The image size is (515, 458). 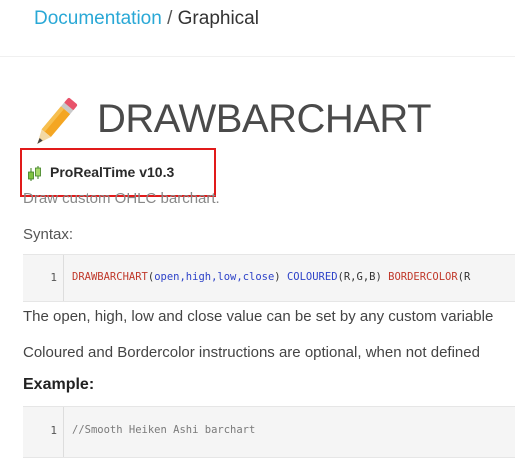 What do you see at coordinates (359, 277) in the screenshot?
I see `code-token-coloured-args: (R,G,B)` at bounding box center [359, 277].